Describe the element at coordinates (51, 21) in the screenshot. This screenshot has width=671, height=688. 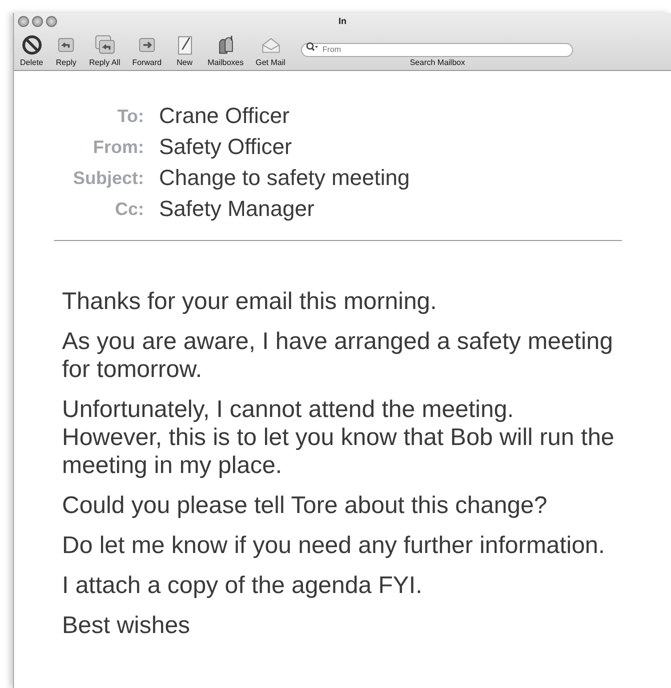
I see `zoom-button` at that location.